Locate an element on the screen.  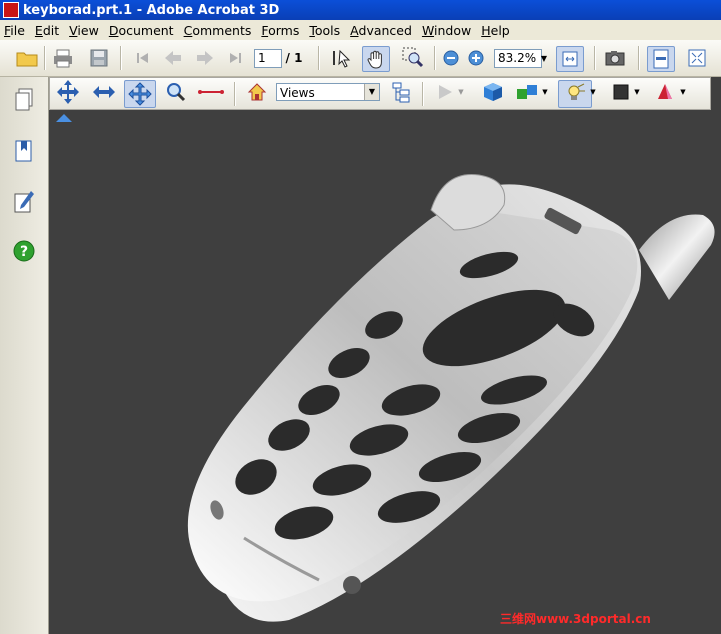
single-page-view-icon is located at coordinates (661, 59).